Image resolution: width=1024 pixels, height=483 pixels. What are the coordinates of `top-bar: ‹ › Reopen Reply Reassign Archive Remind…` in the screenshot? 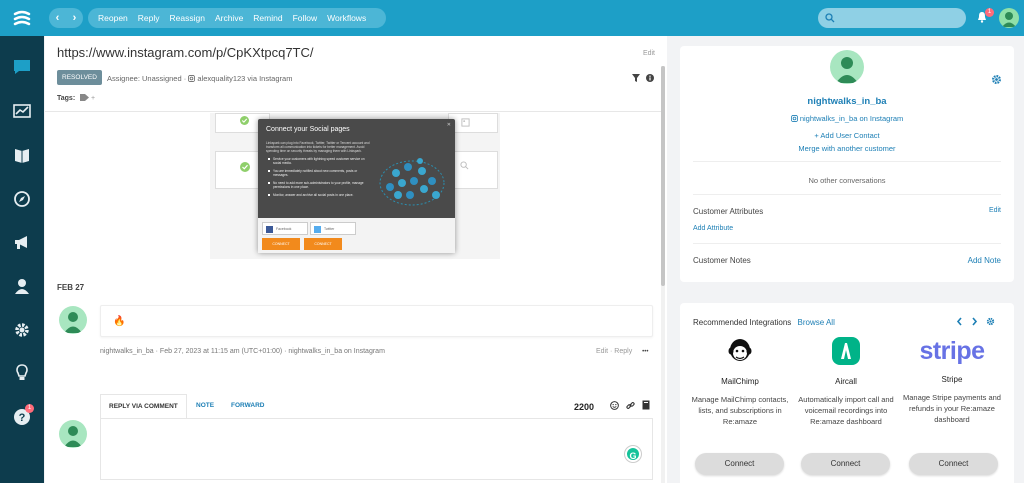 It's located at (512, 18).